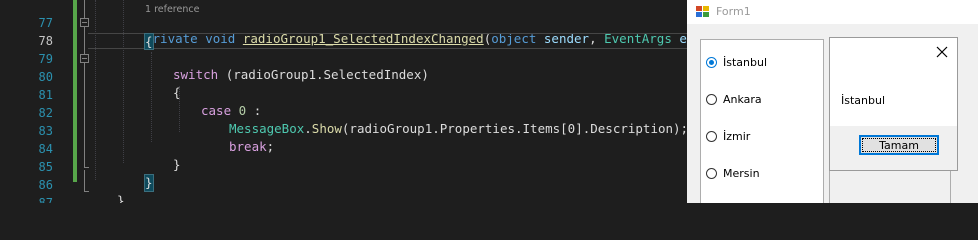 This screenshot has height=240, width=978. I want to click on ok-button: Tamam, so click(899, 145).